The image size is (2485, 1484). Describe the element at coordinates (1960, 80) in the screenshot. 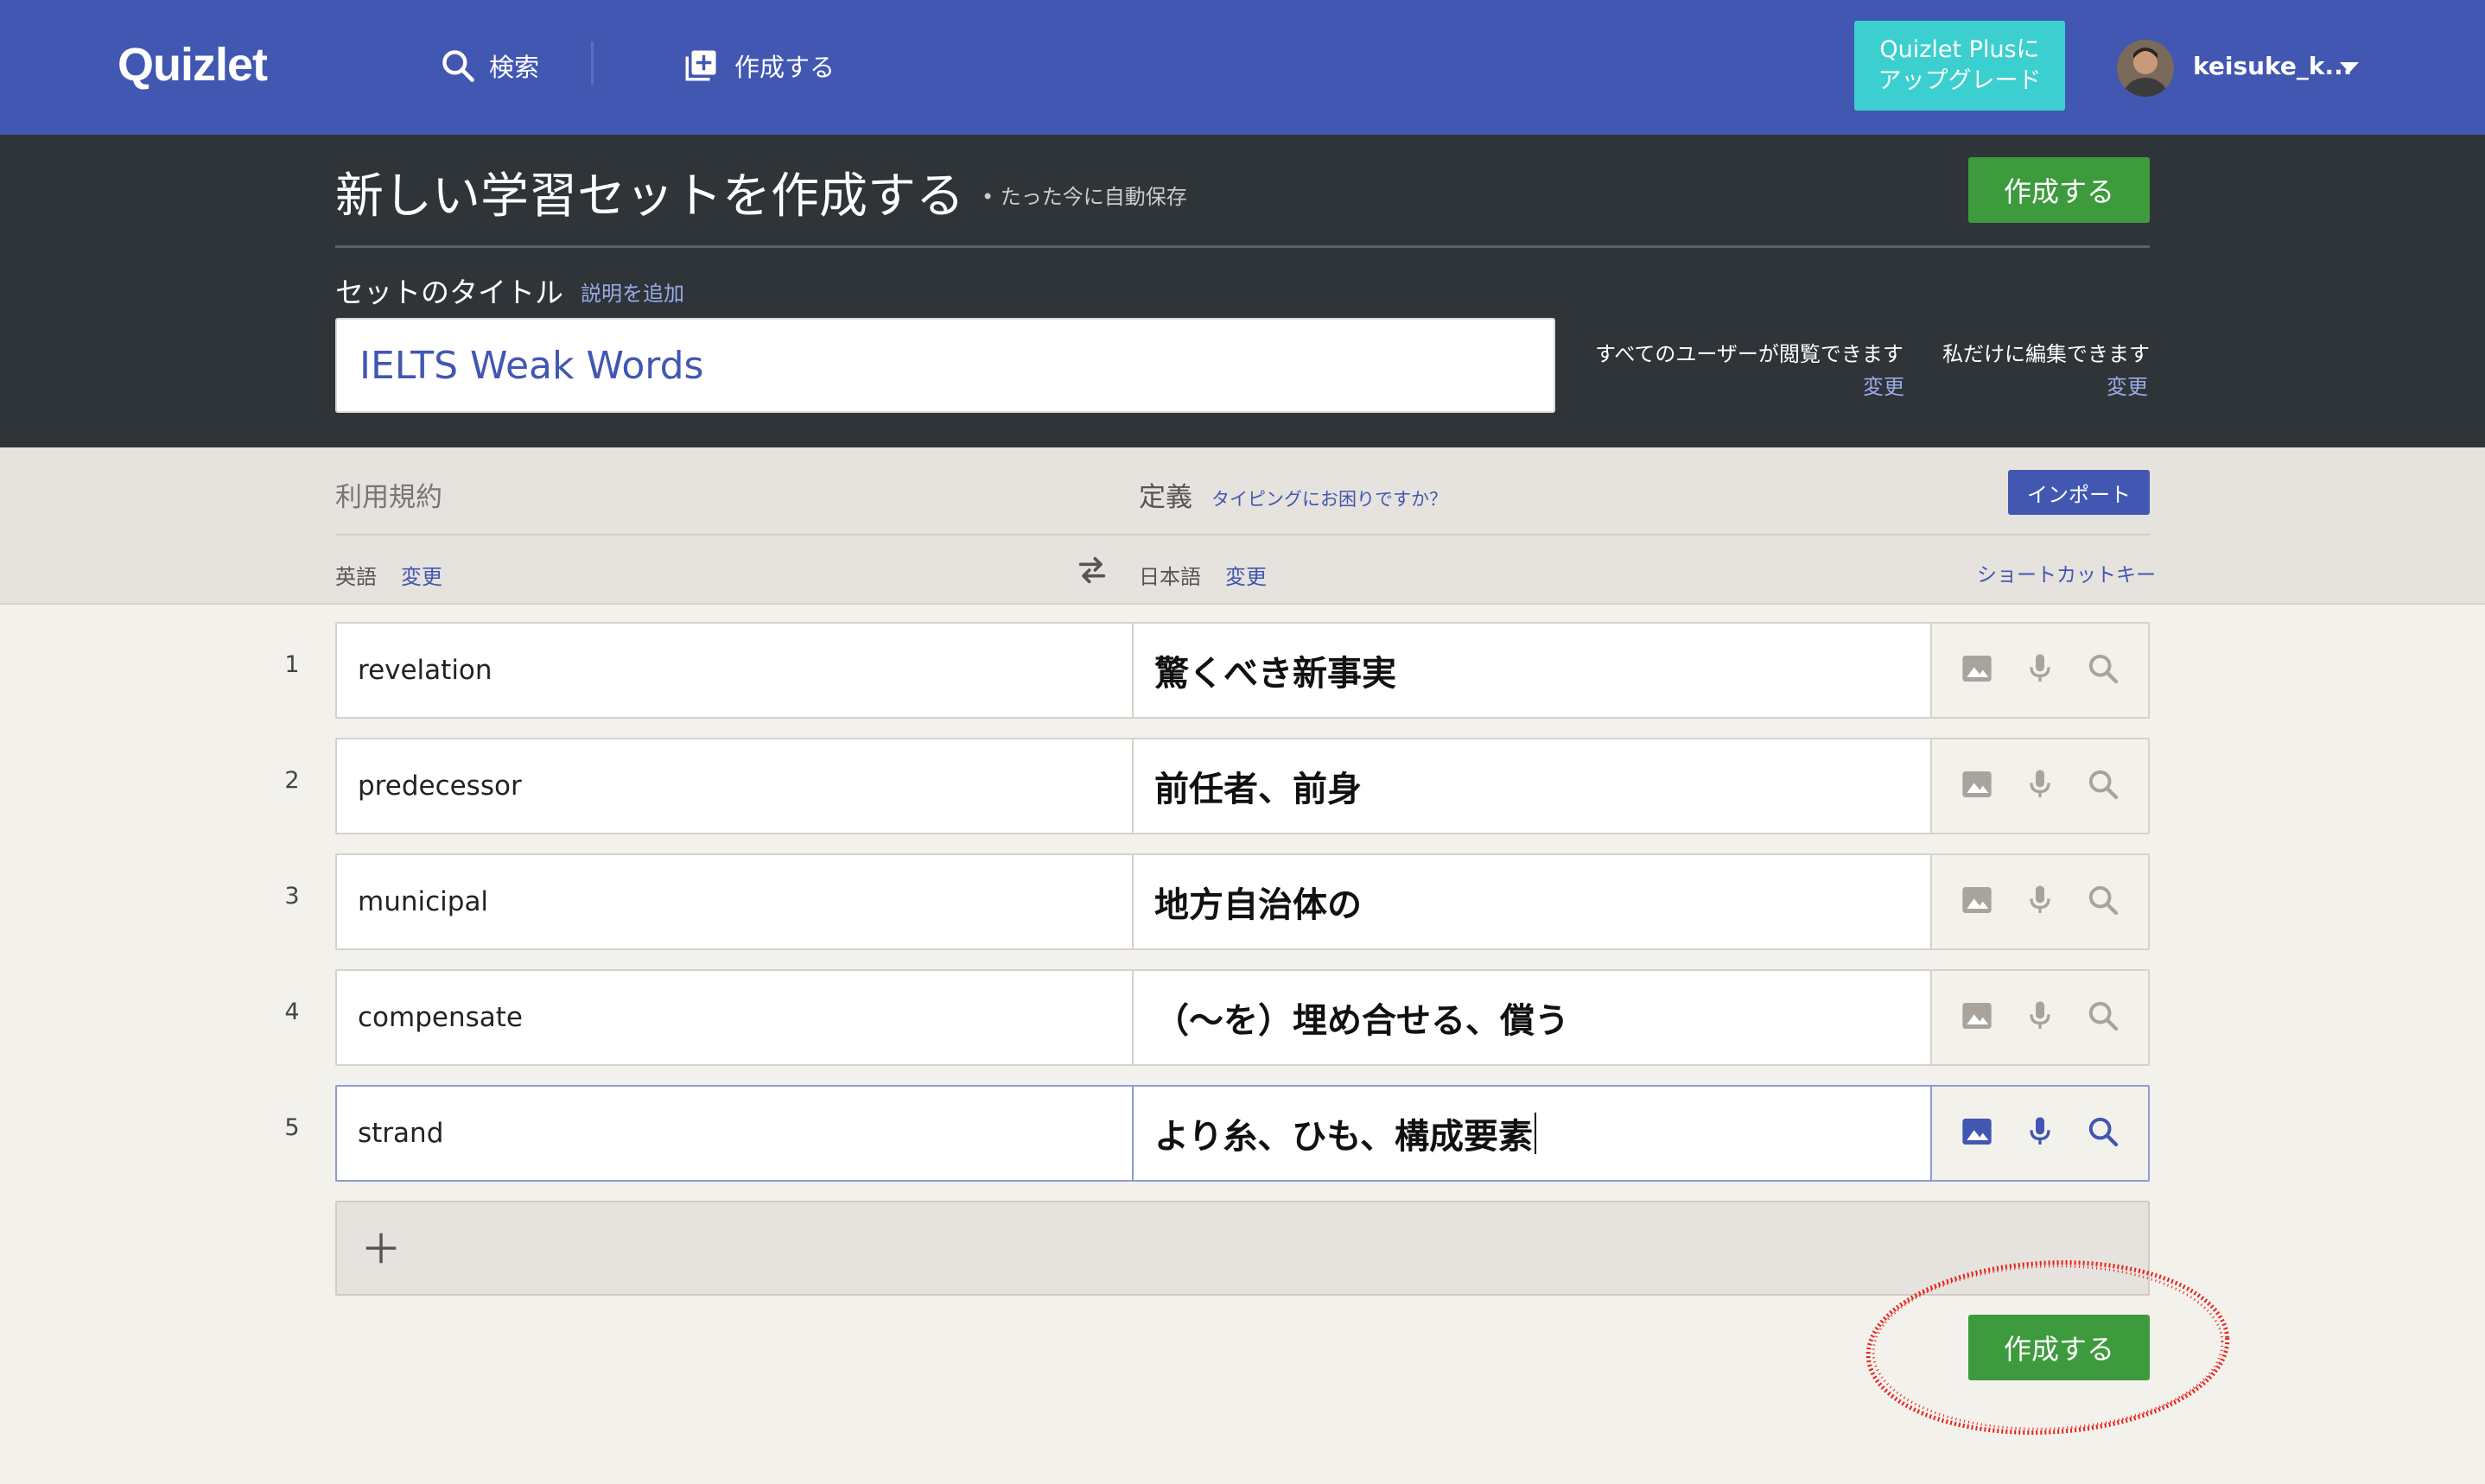

I see `upgrade-line-2: アップグレード` at that location.